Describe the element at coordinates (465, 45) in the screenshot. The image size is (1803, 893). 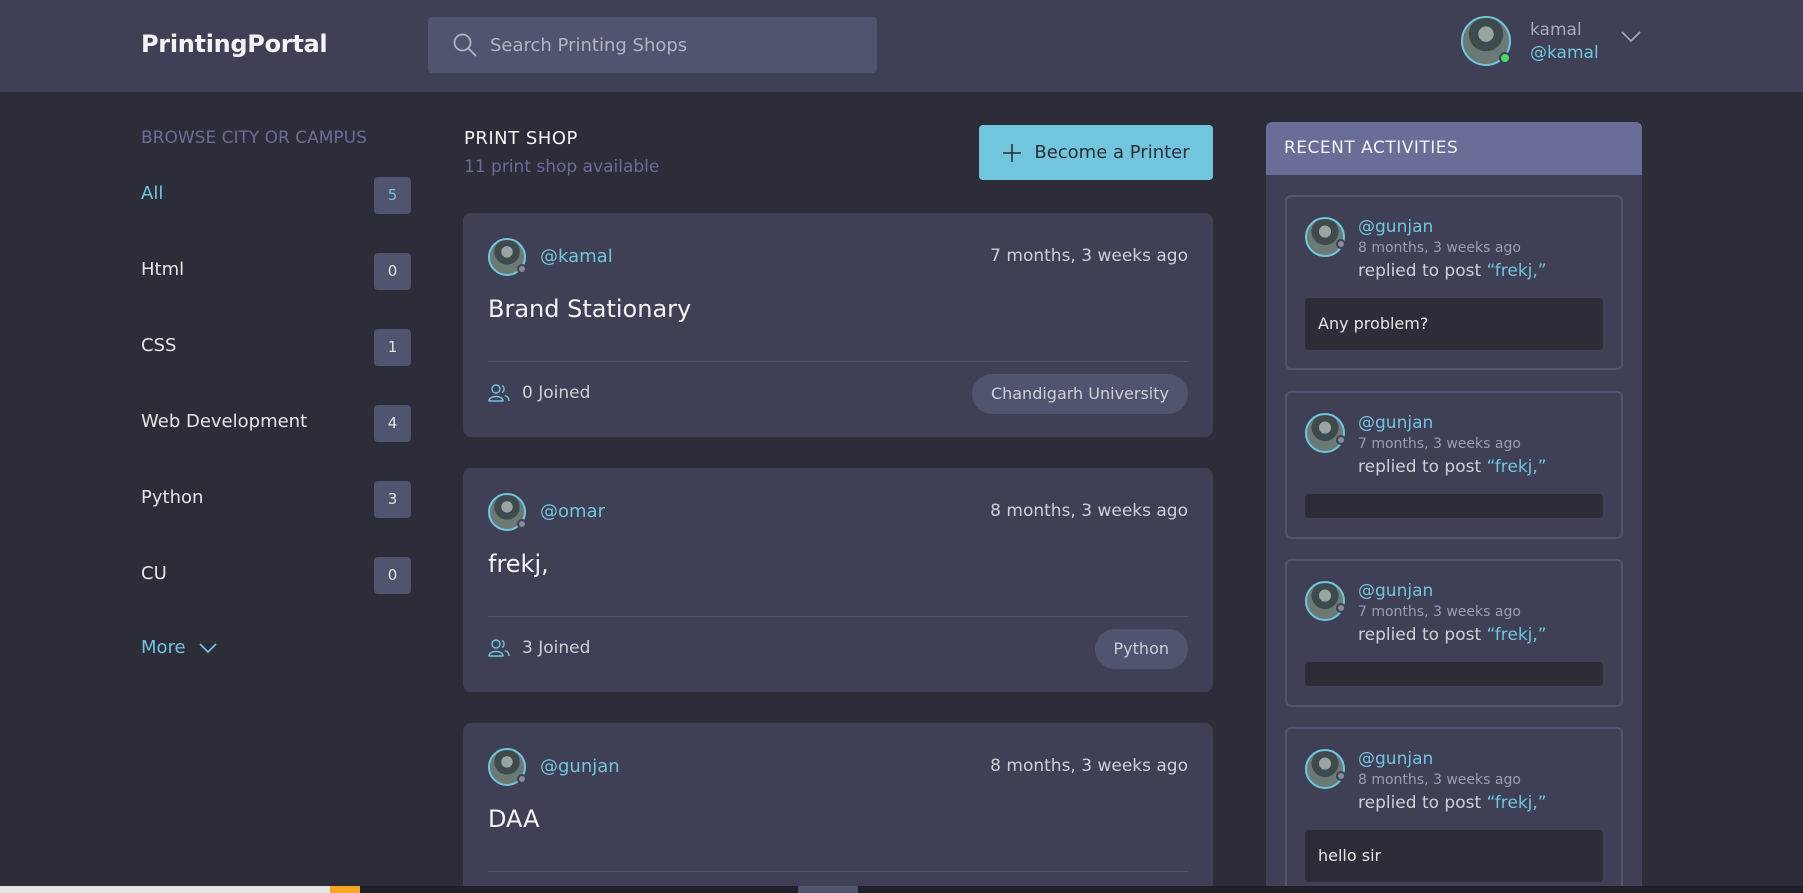
I see `search-icon` at that location.